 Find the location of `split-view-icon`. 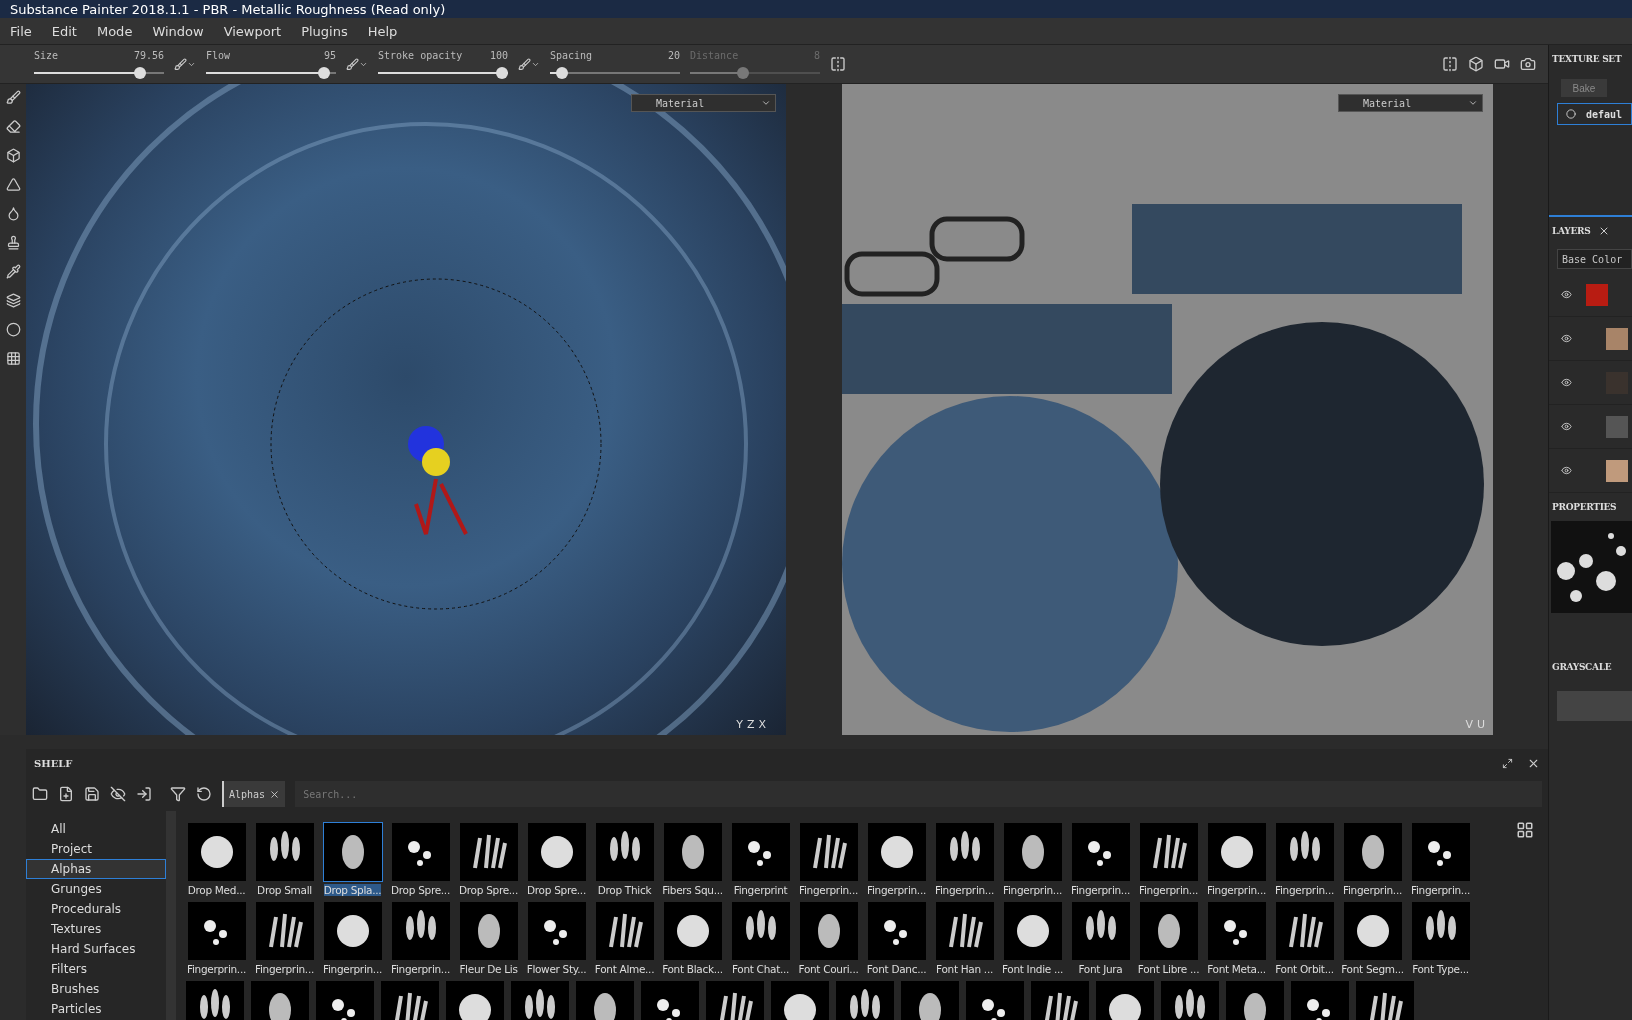

split-view-icon is located at coordinates (1450, 64).